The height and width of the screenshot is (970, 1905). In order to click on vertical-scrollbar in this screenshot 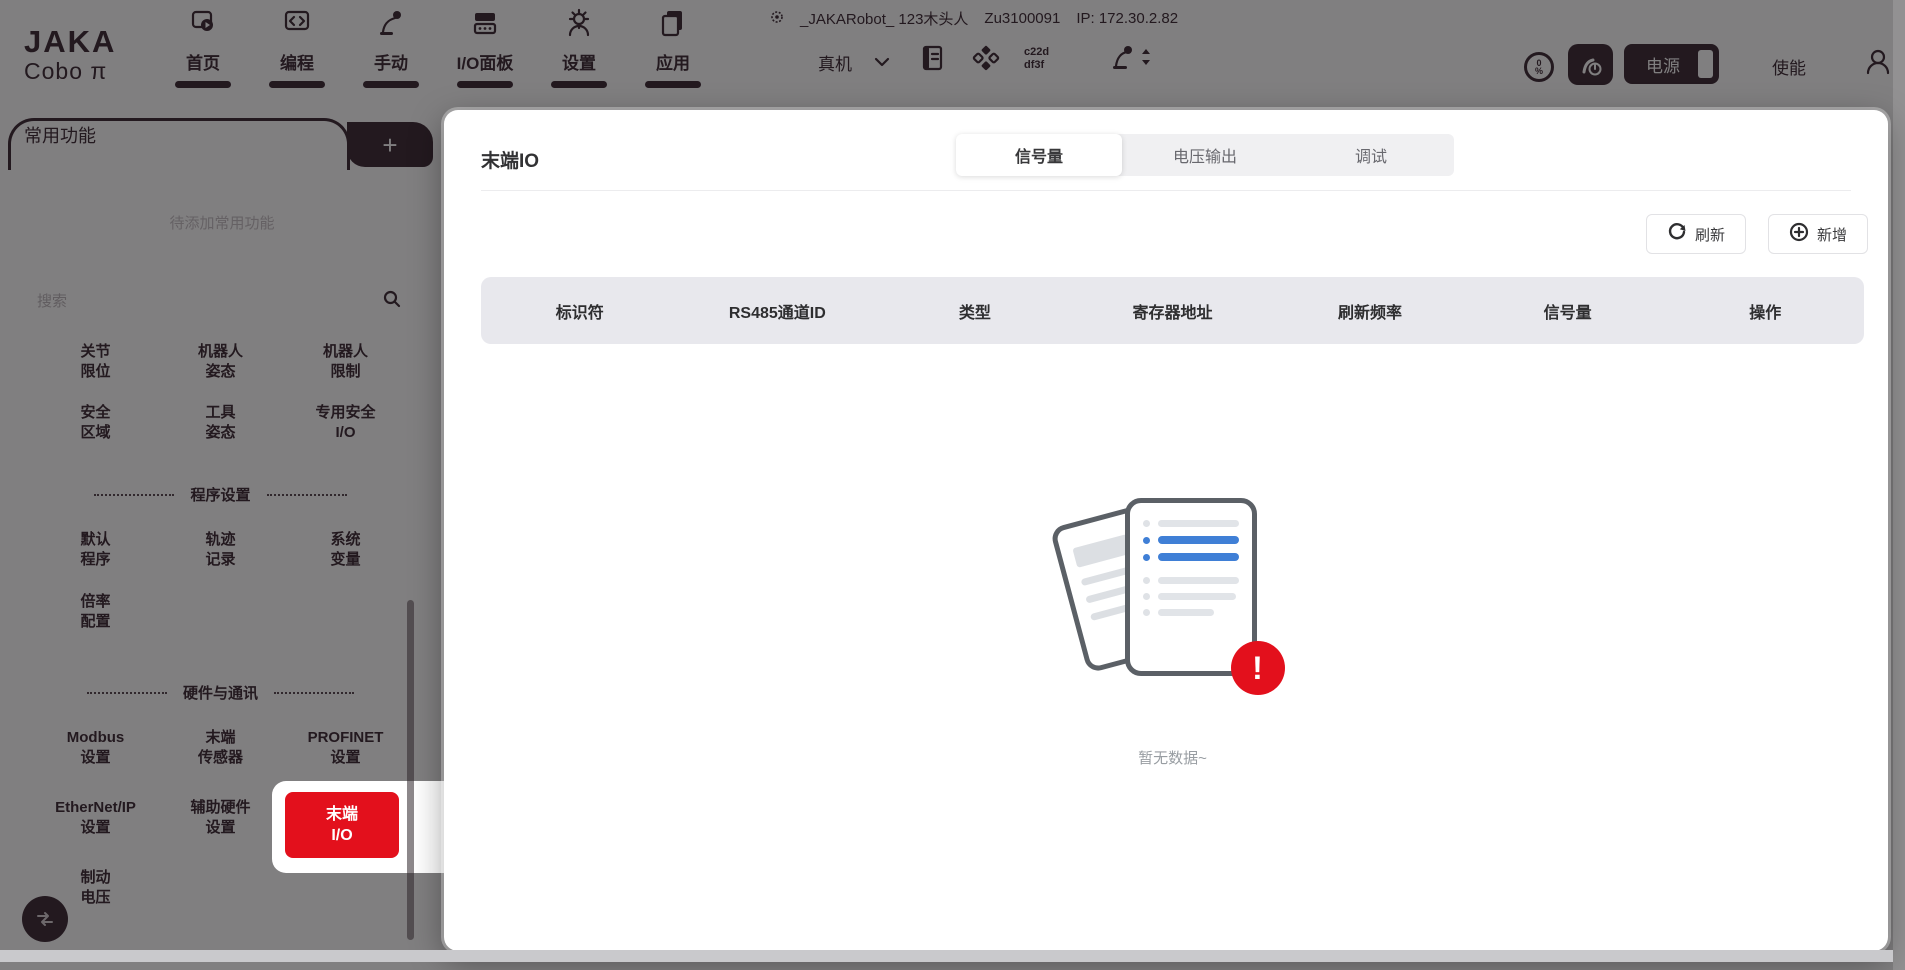, I will do `click(1899, 485)`.